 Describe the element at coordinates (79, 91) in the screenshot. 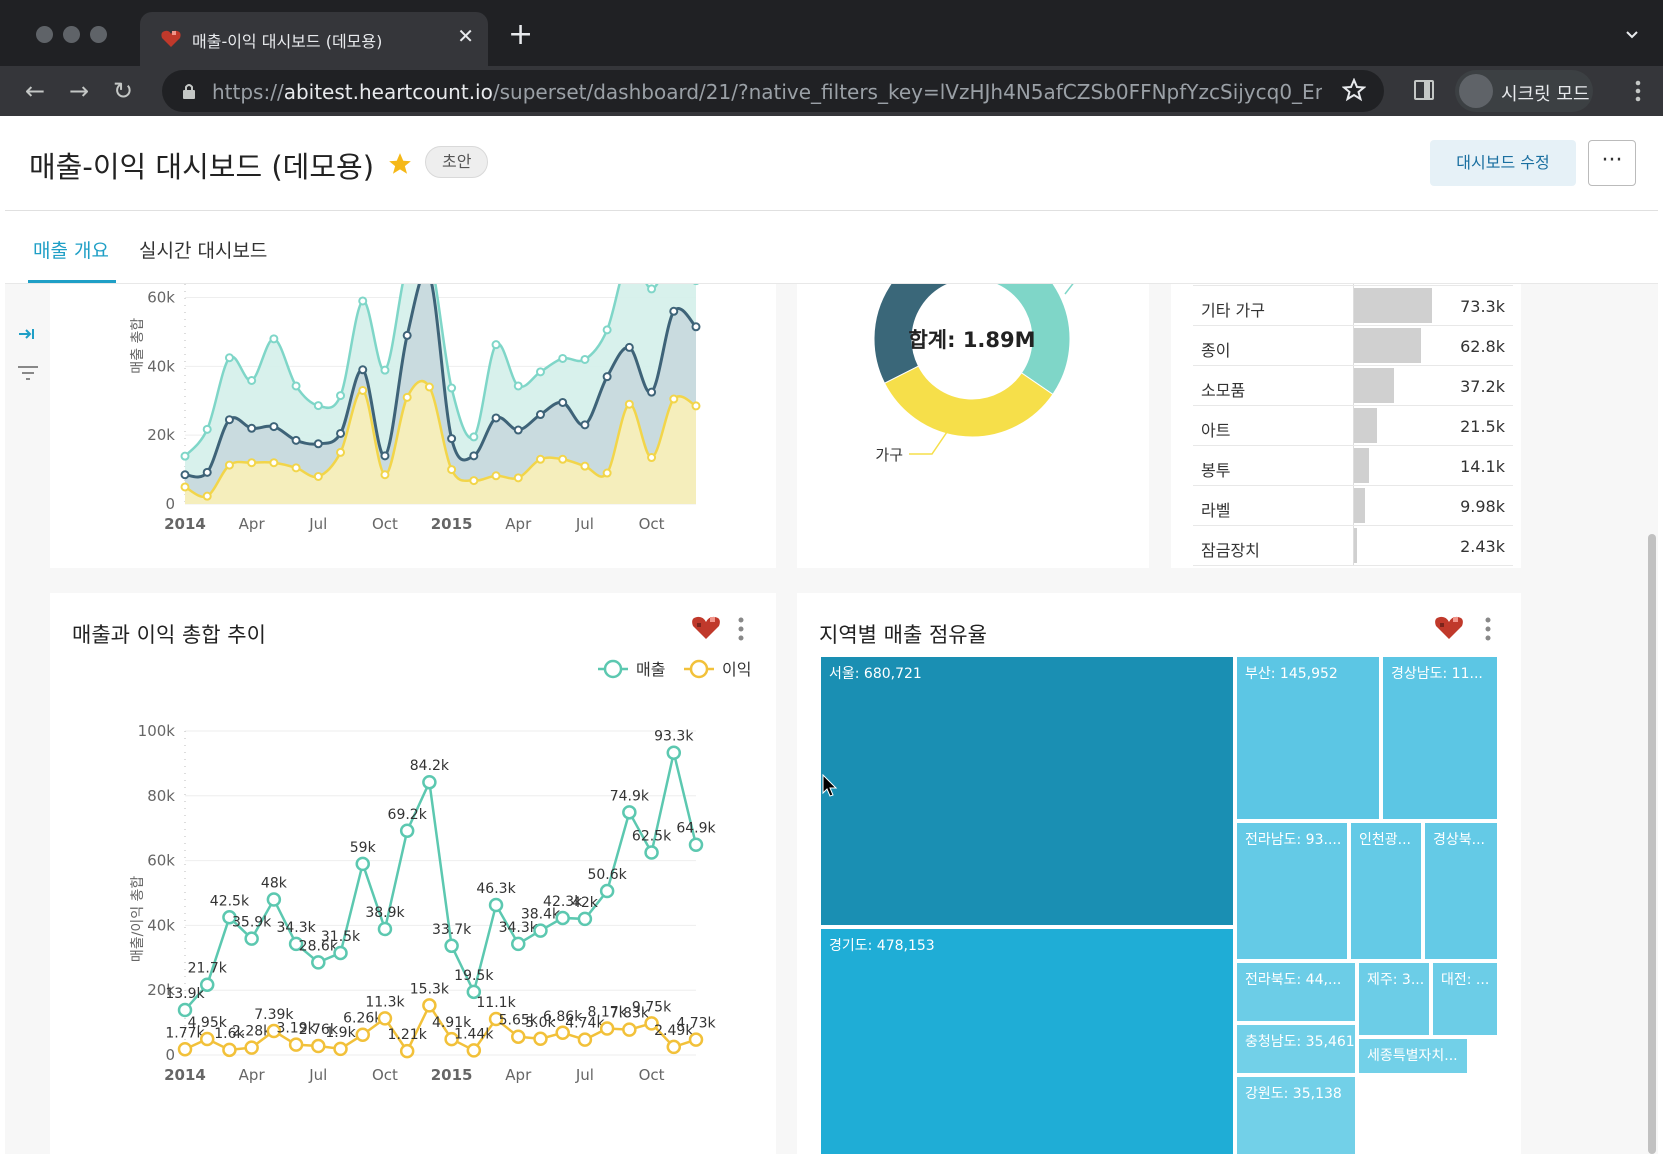

I see `forward-icon: →` at that location.